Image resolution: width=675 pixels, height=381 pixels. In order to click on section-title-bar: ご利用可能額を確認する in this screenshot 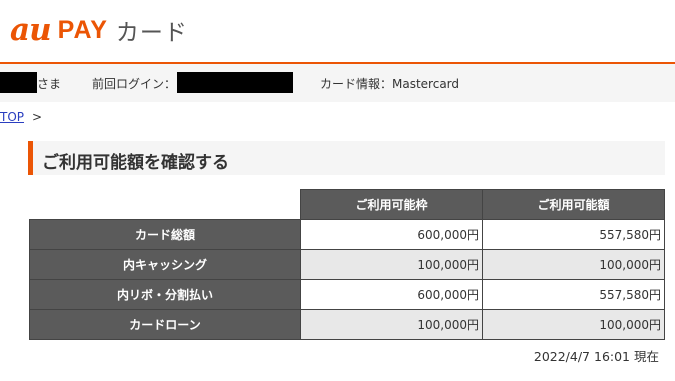, I will do `click(346, 158)`.